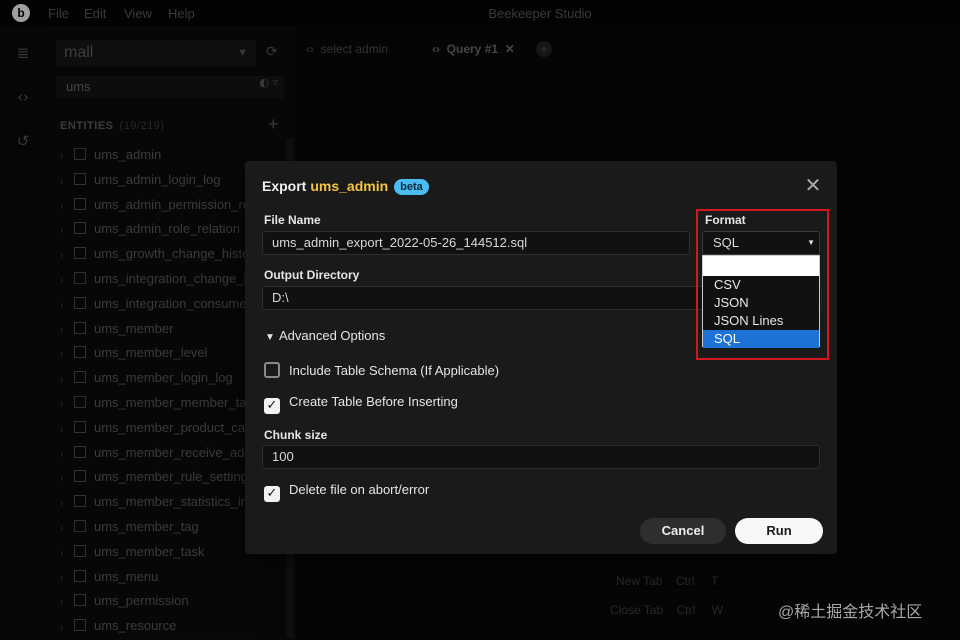 The height and width of the screenshot is (640, 960). I want to click on chunk-size-input: 100, so click(541, 457).